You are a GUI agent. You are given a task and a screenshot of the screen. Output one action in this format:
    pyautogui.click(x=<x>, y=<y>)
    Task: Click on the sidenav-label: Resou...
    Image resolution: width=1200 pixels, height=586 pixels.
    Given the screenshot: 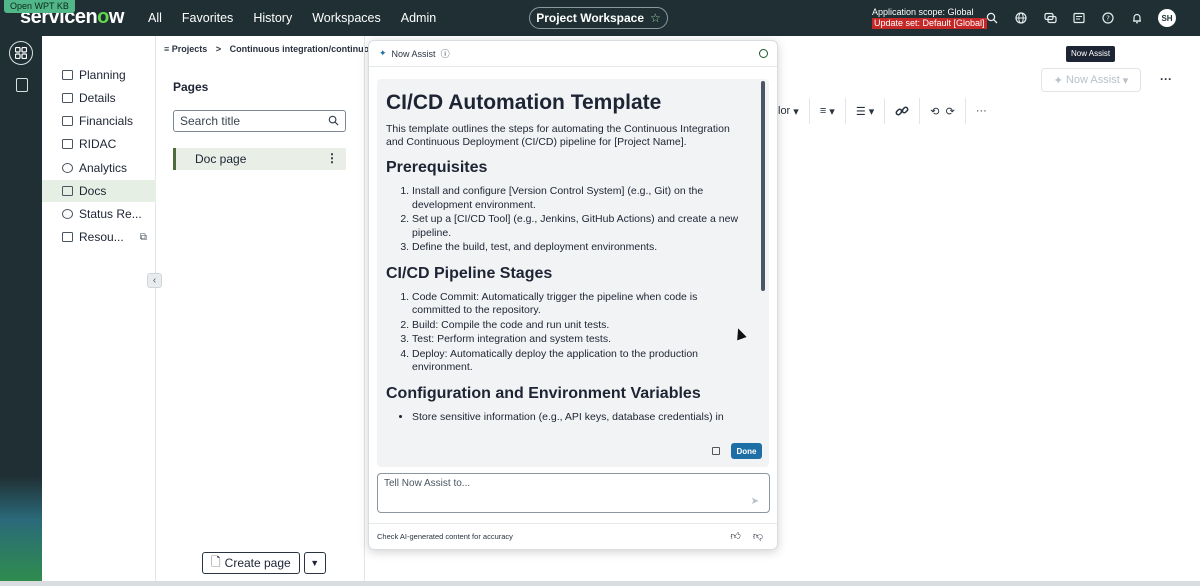 What is the action you would take?
    pyautogui.click(x=101, y=237)
    